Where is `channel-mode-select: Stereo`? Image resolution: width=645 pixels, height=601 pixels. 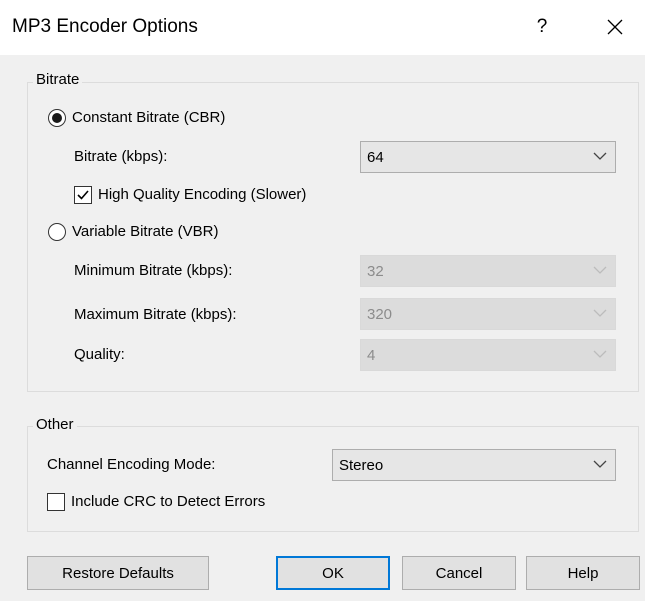 channel-mode-select: Stereo is located at coordinates (474, 465).